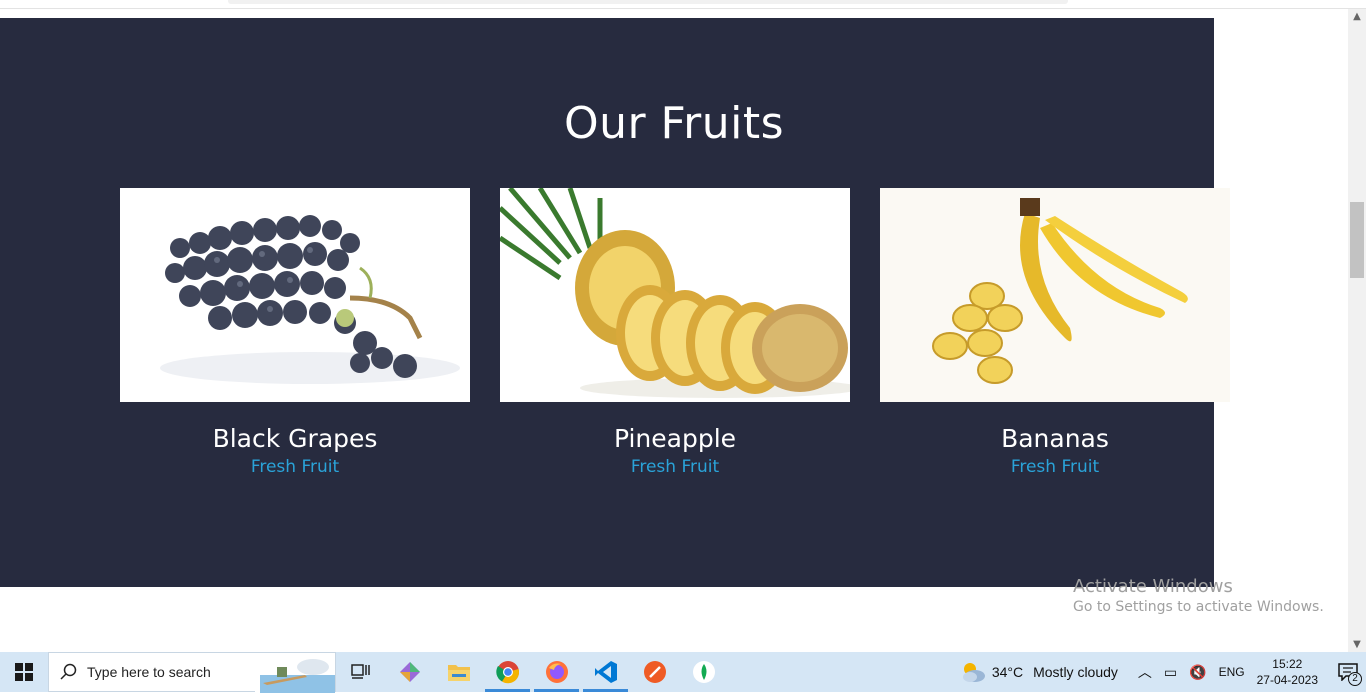  I want to click on git-app-button, so click(409, 672).